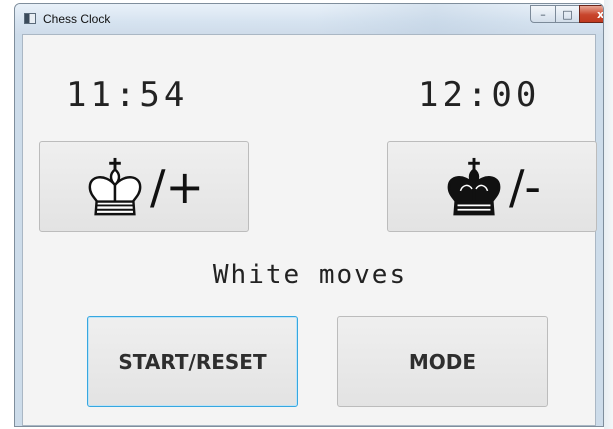 This screenshot has height=429, width=613. I want to click on black-time-display: 12:00, so click(479, 95).